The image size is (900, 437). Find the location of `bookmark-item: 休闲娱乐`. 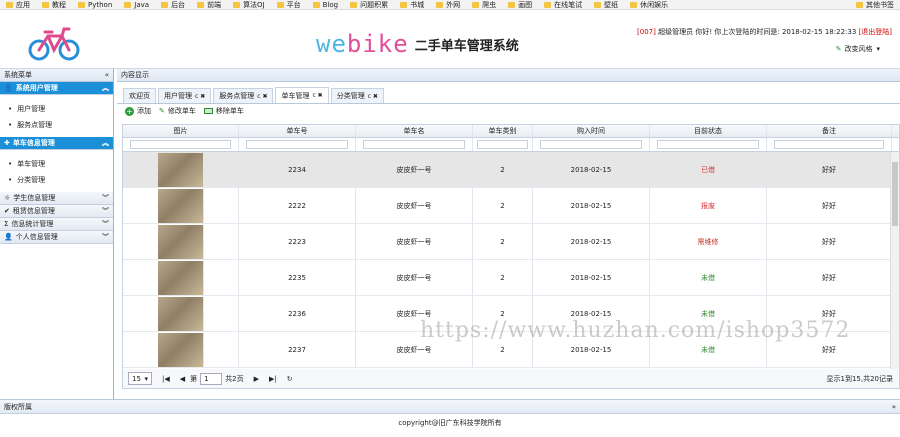

bookmark-item: 休闲娱乐 is located at coordinates (649, 5).